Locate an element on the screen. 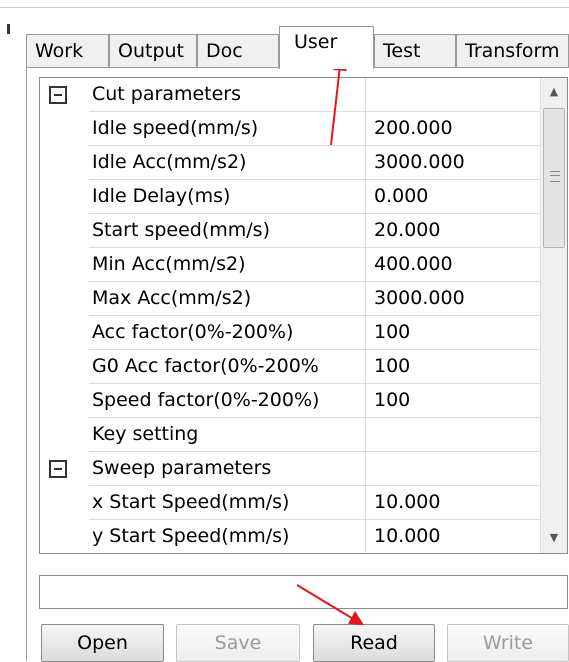  param-row-start-speed: Start speed(mm/s) 20.000 is located at coordinates (290, 231).